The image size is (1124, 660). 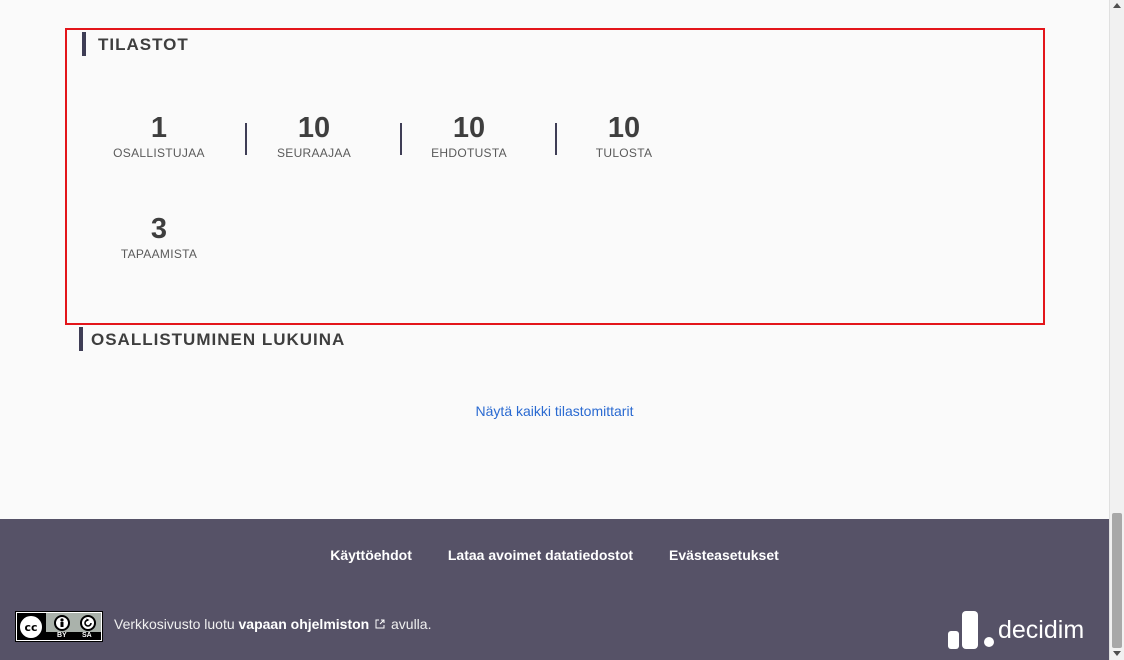 What do you see at coordinates (87, 635) in the screenshot?
I see `sa-label: SA` at bounding box center [87, 635].